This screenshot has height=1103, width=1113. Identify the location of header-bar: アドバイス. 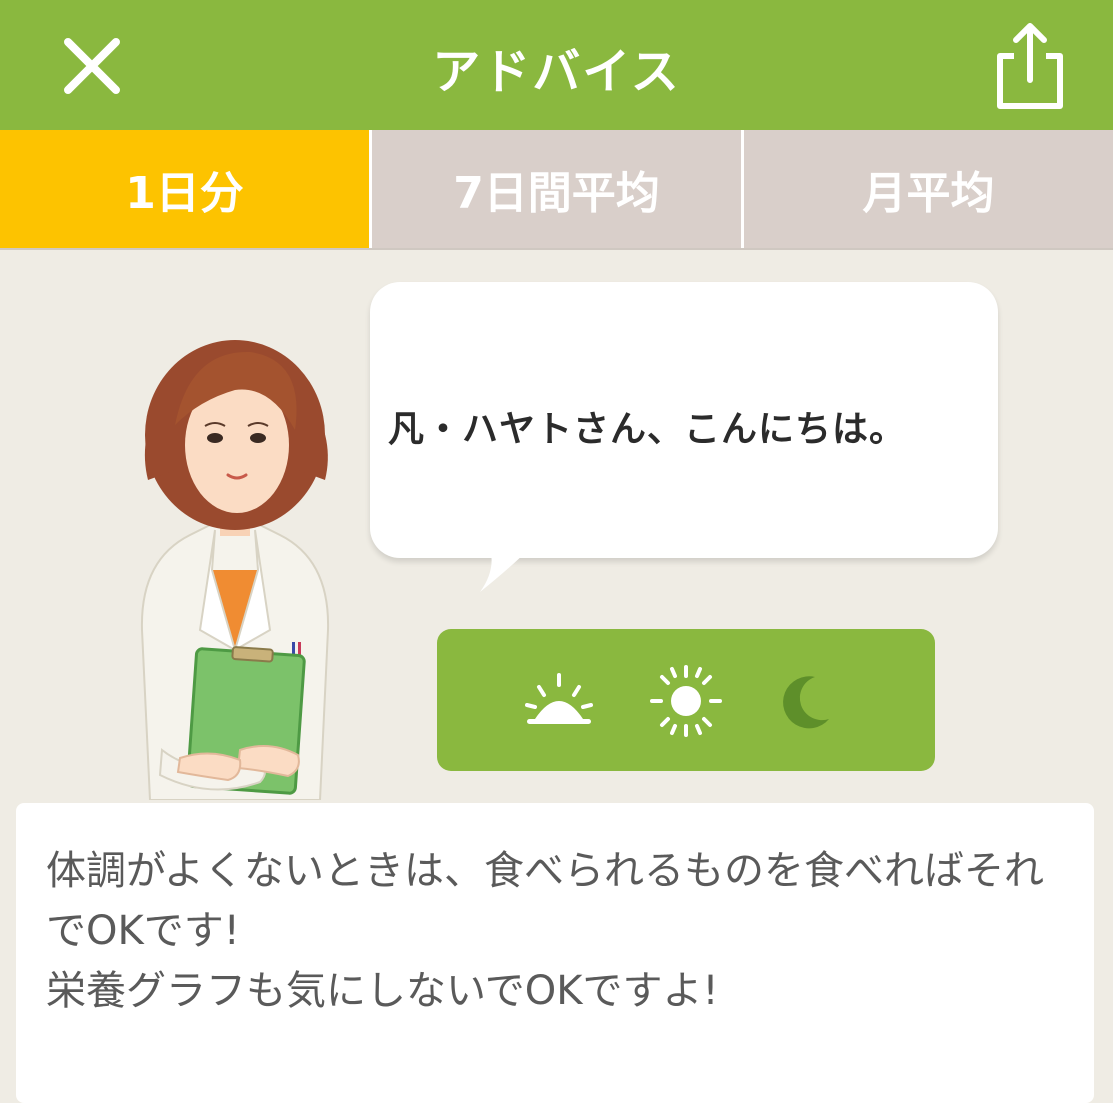
(556, 65).